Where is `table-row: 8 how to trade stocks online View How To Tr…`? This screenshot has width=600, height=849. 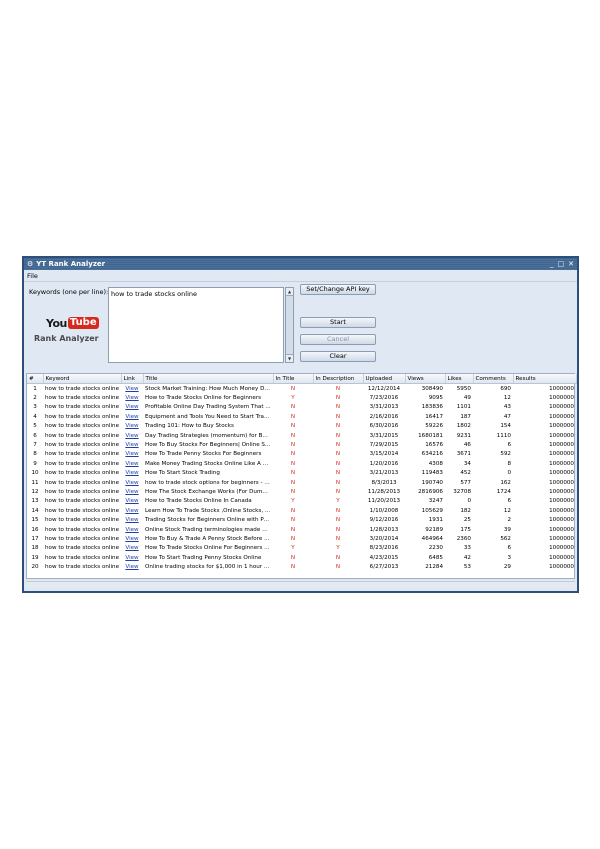 table-row: 8 how to trade stocks online View How To Tr… is located at coordinates (301, 454).